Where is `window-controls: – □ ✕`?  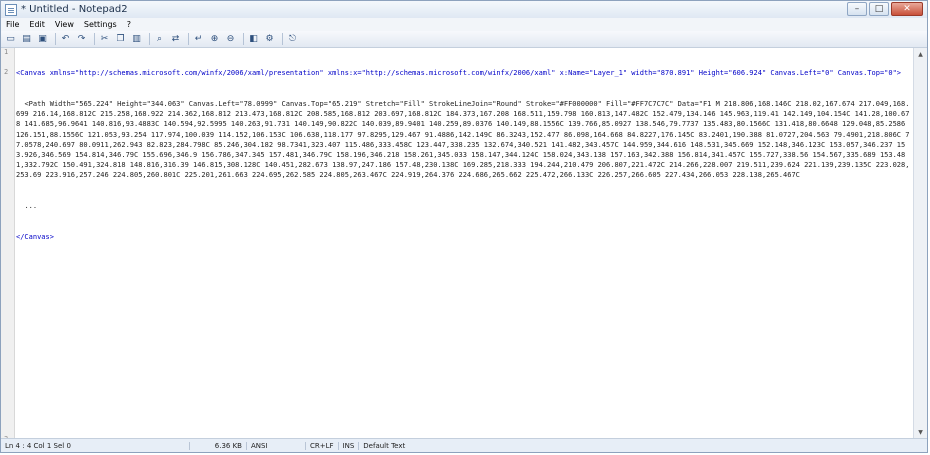 window-controls: – □ ✕ is located at coordinates (885, 9).